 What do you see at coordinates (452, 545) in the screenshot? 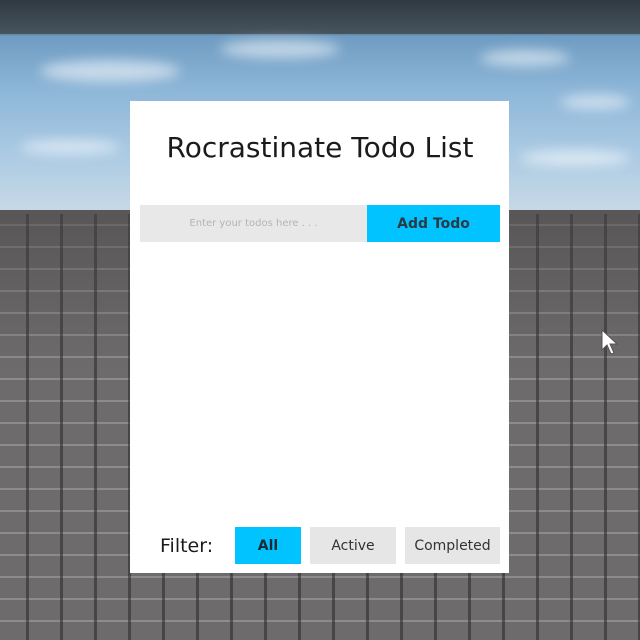
I see `filter-completed-button: Completed` at bounding box center [452, 545].